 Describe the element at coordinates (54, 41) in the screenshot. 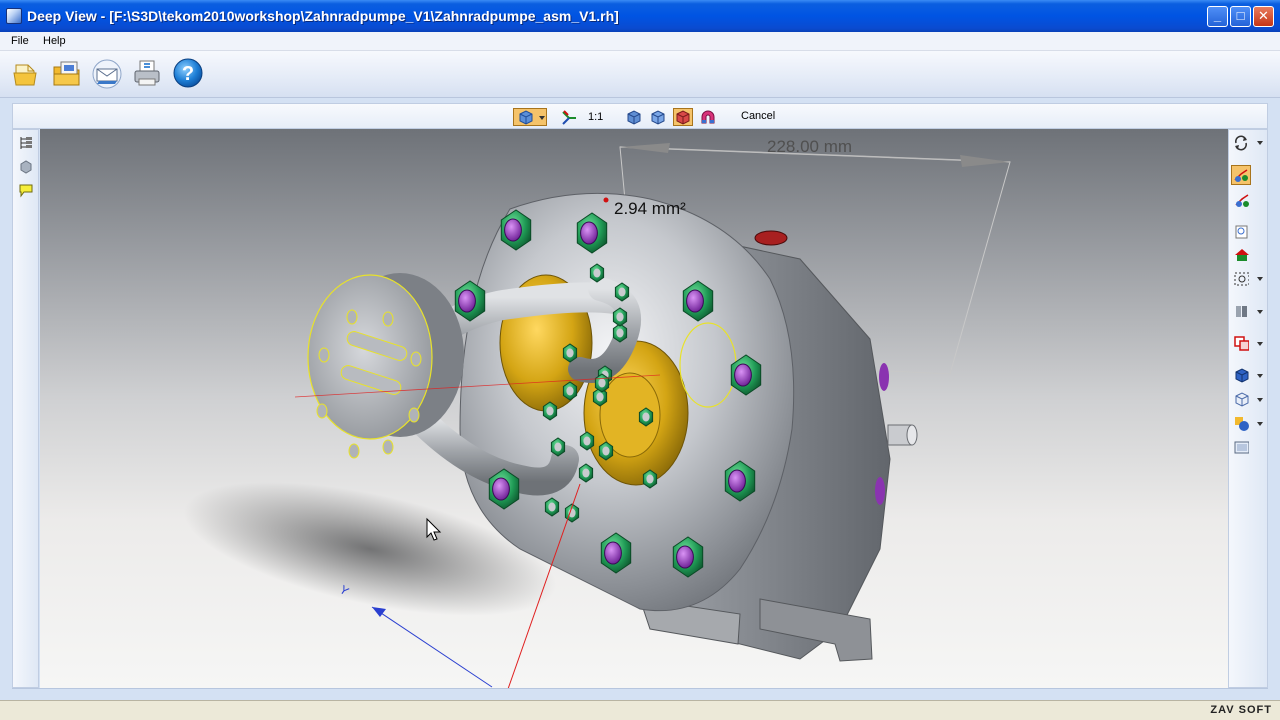

I see `menu-help: Help` at that location.